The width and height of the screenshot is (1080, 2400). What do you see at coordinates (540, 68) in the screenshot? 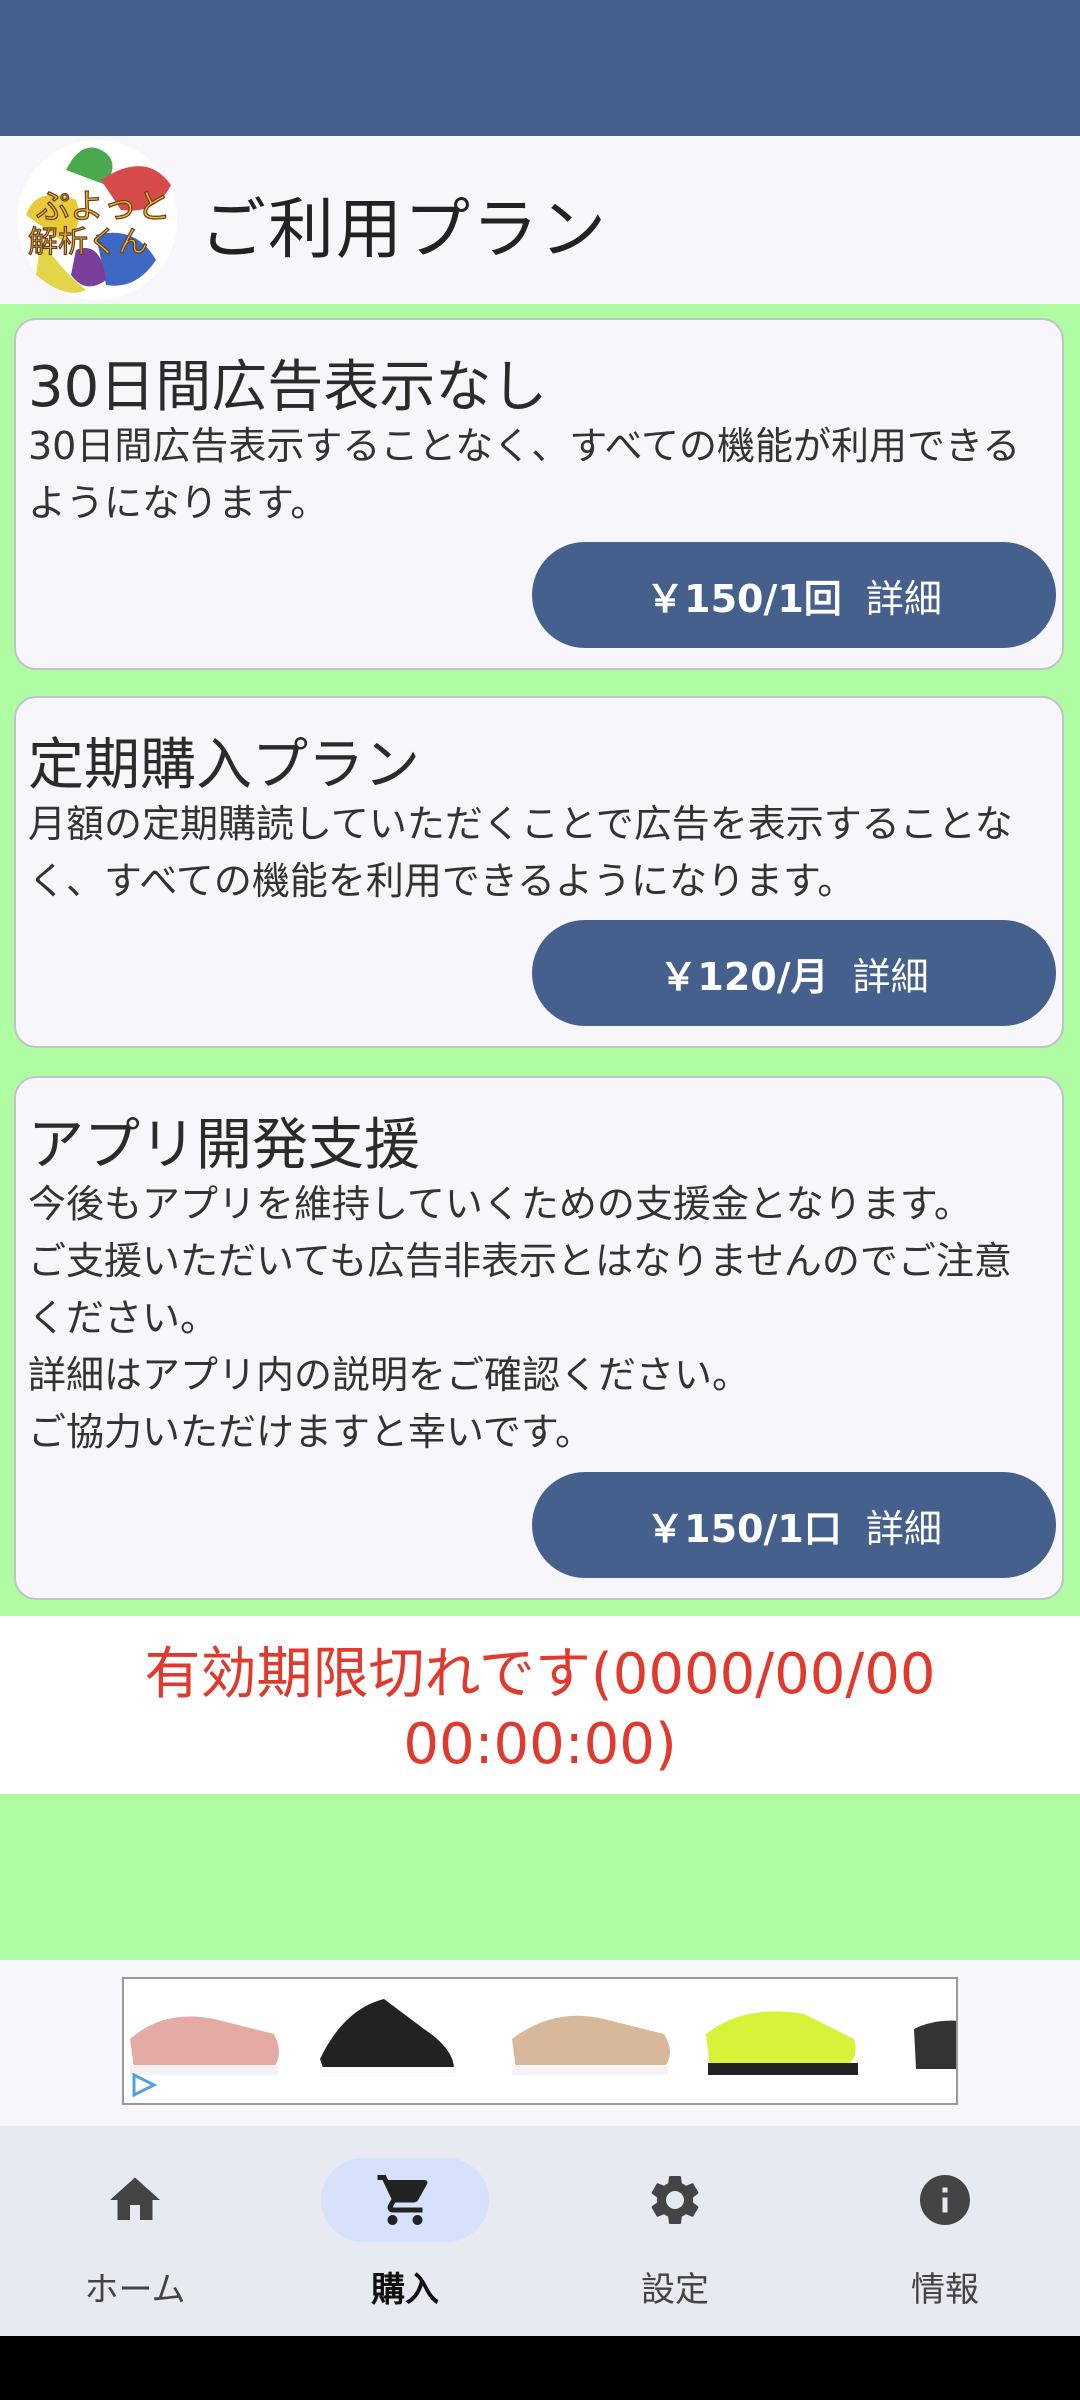
I see `status-bar` at bounding box center [540, 68].